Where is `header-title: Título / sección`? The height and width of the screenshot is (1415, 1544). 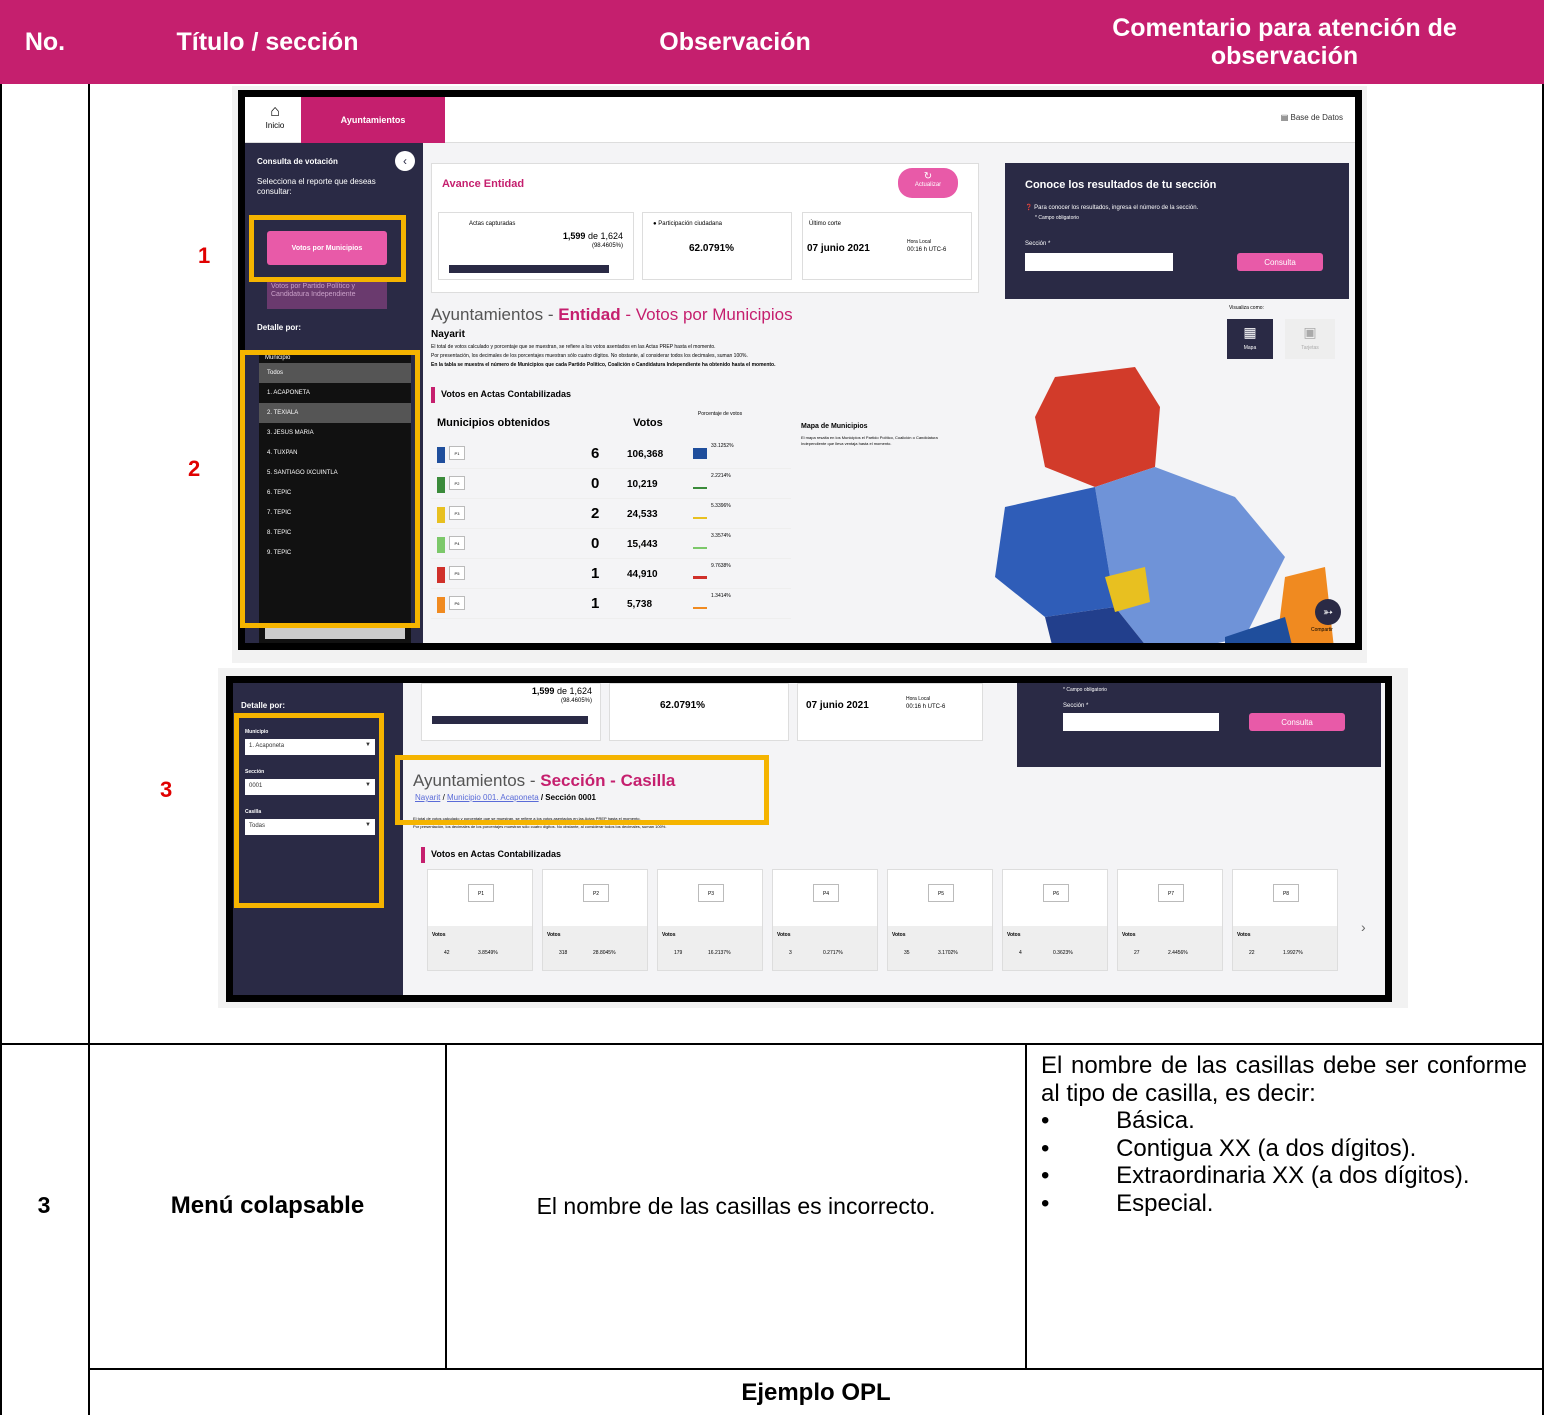
header-title: Título / sección is located at coordinates (267, 41).